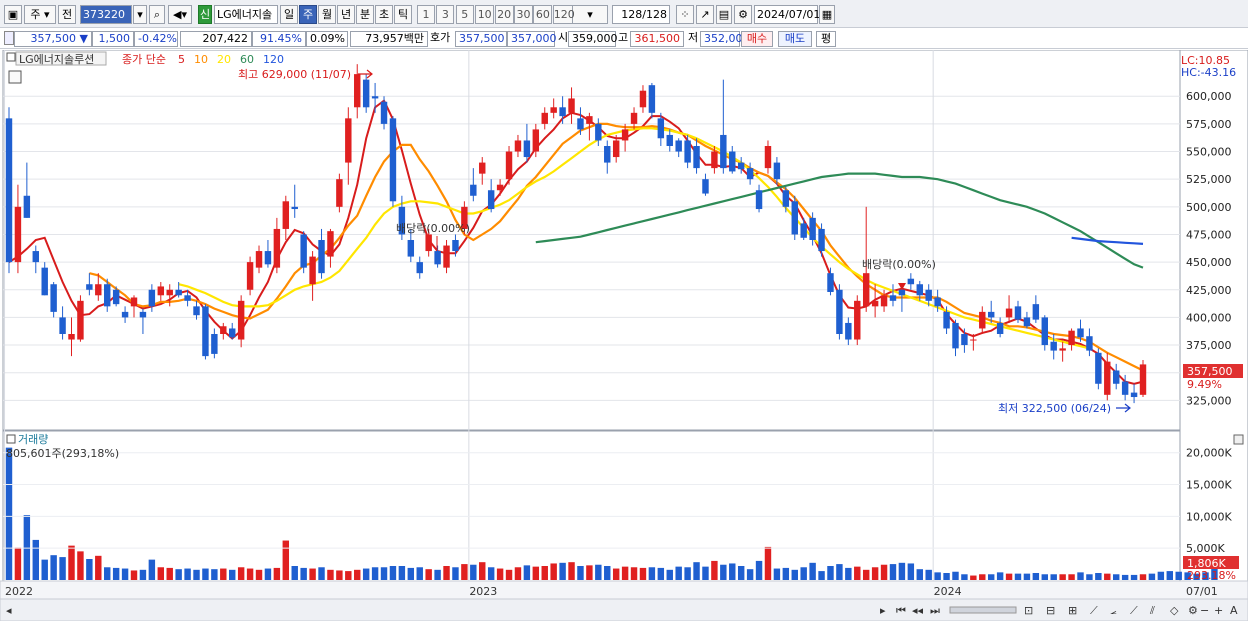 Image resolution: width=1248 pixels, height=621 pixels. Describe the element at coordinates (389, 39) in the screenshot. I see `trade-amount: 73,957백만` at that location.